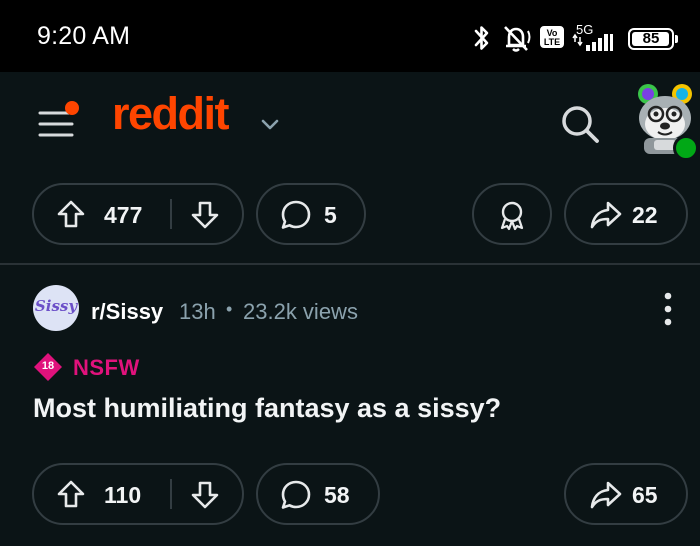 The image size is (700, 546). What do you see at coordinates (626, 214) in the screenshot?
I see `share-button: 22` at bounding box center [626, 214].